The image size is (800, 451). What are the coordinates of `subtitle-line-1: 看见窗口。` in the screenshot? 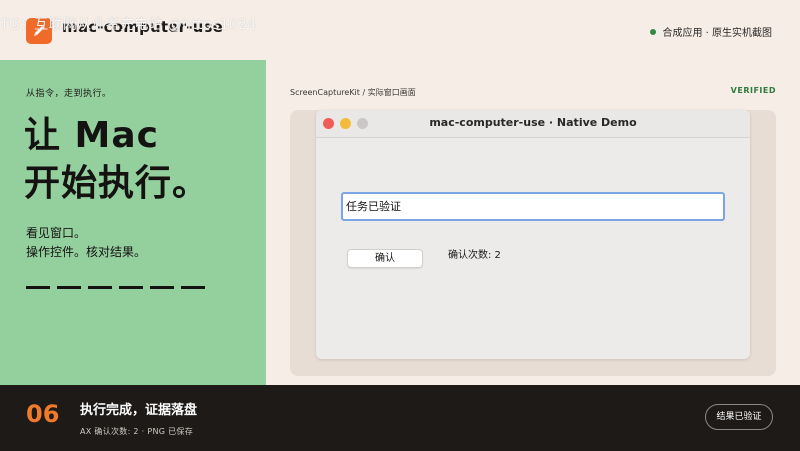 It's located at (56, 233).